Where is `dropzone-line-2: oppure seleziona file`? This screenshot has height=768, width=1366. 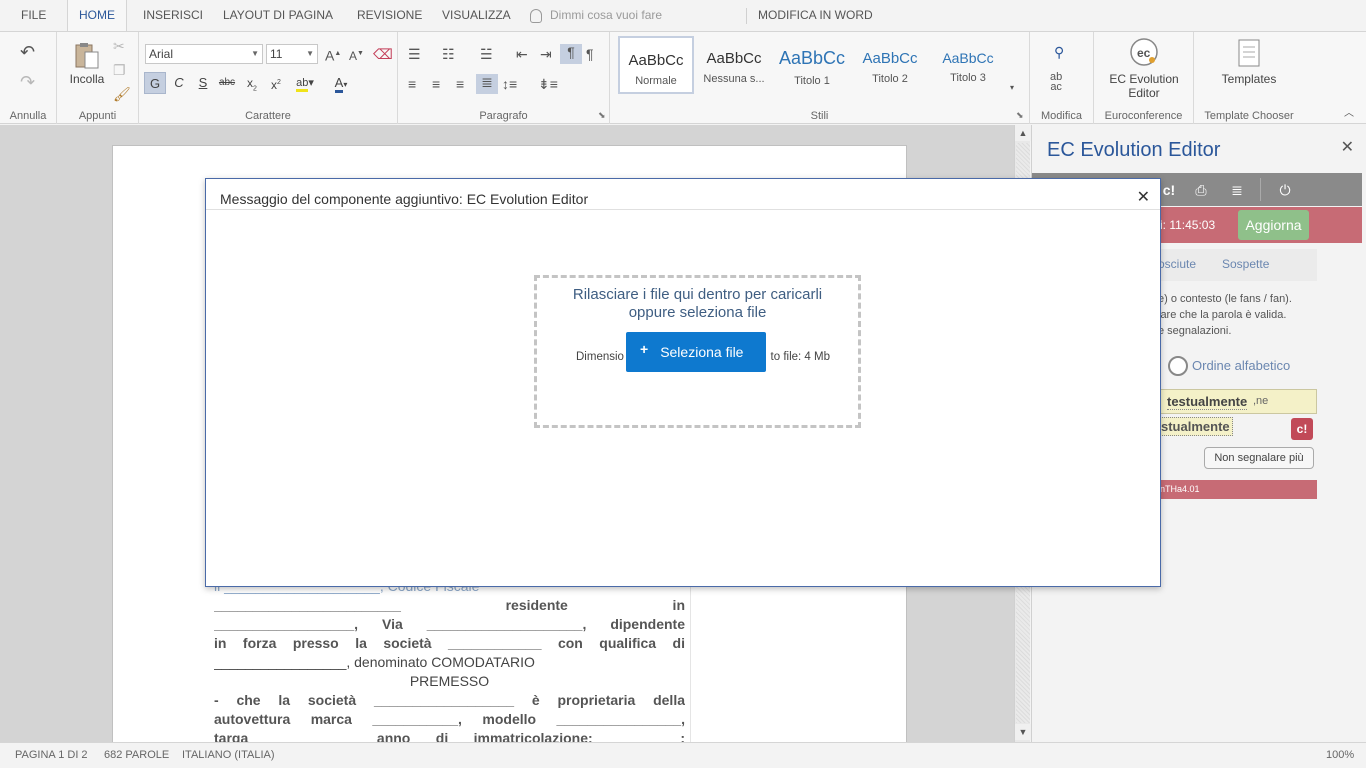
dropzone-line-2: oppure seleziona file is located at coordinates (697, 312).